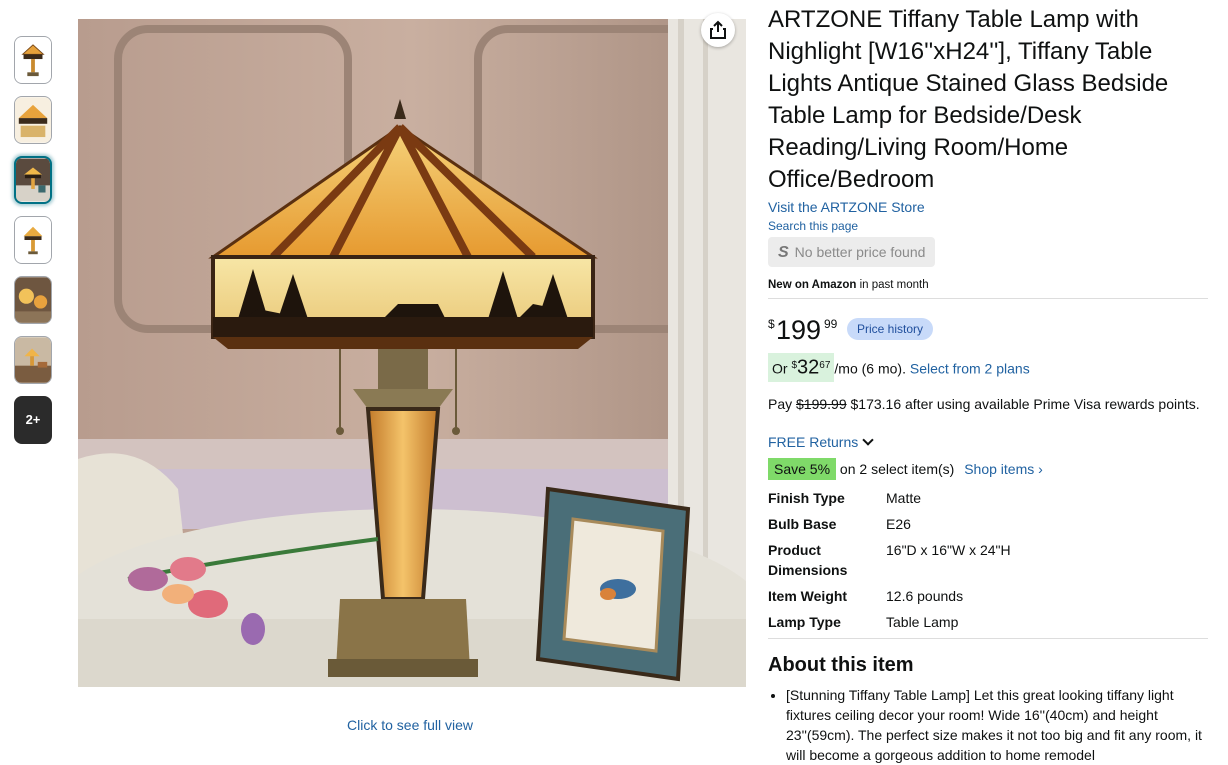  Describe the element at coordinates (799, 330) in the screenshot. I see `price-whole: 199` at that location.